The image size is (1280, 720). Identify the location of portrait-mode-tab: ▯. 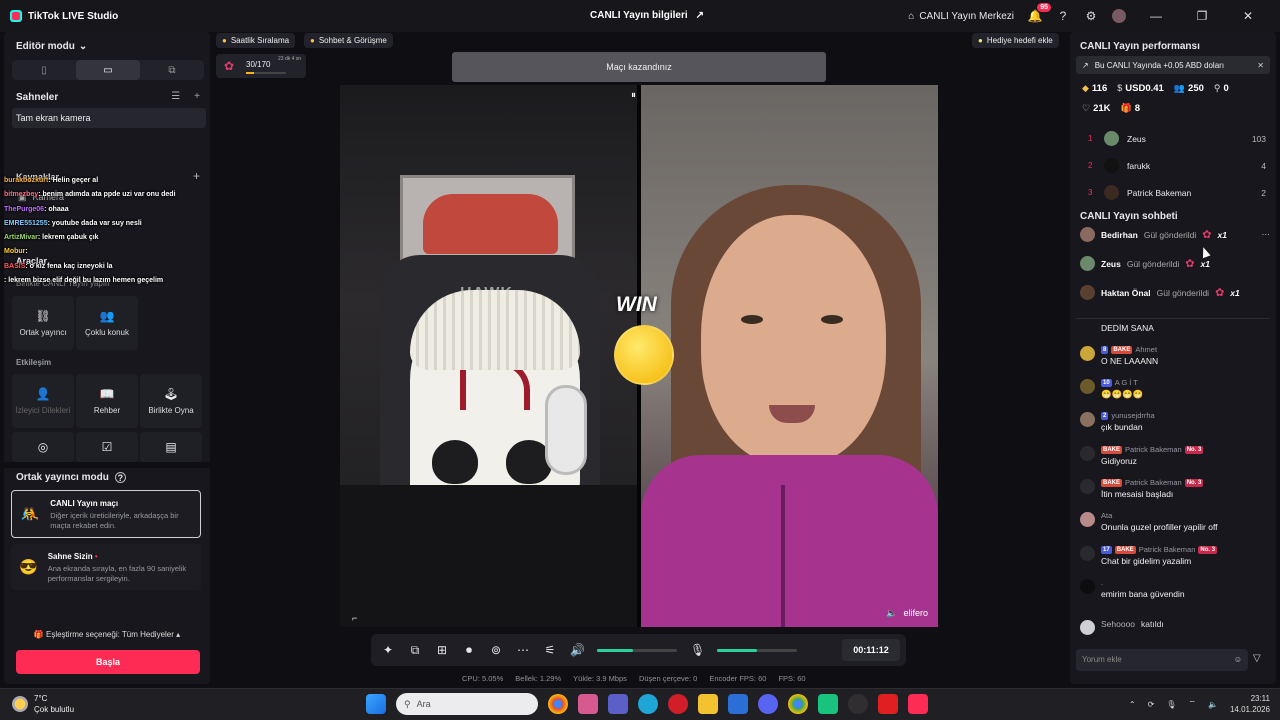
(44, 70).